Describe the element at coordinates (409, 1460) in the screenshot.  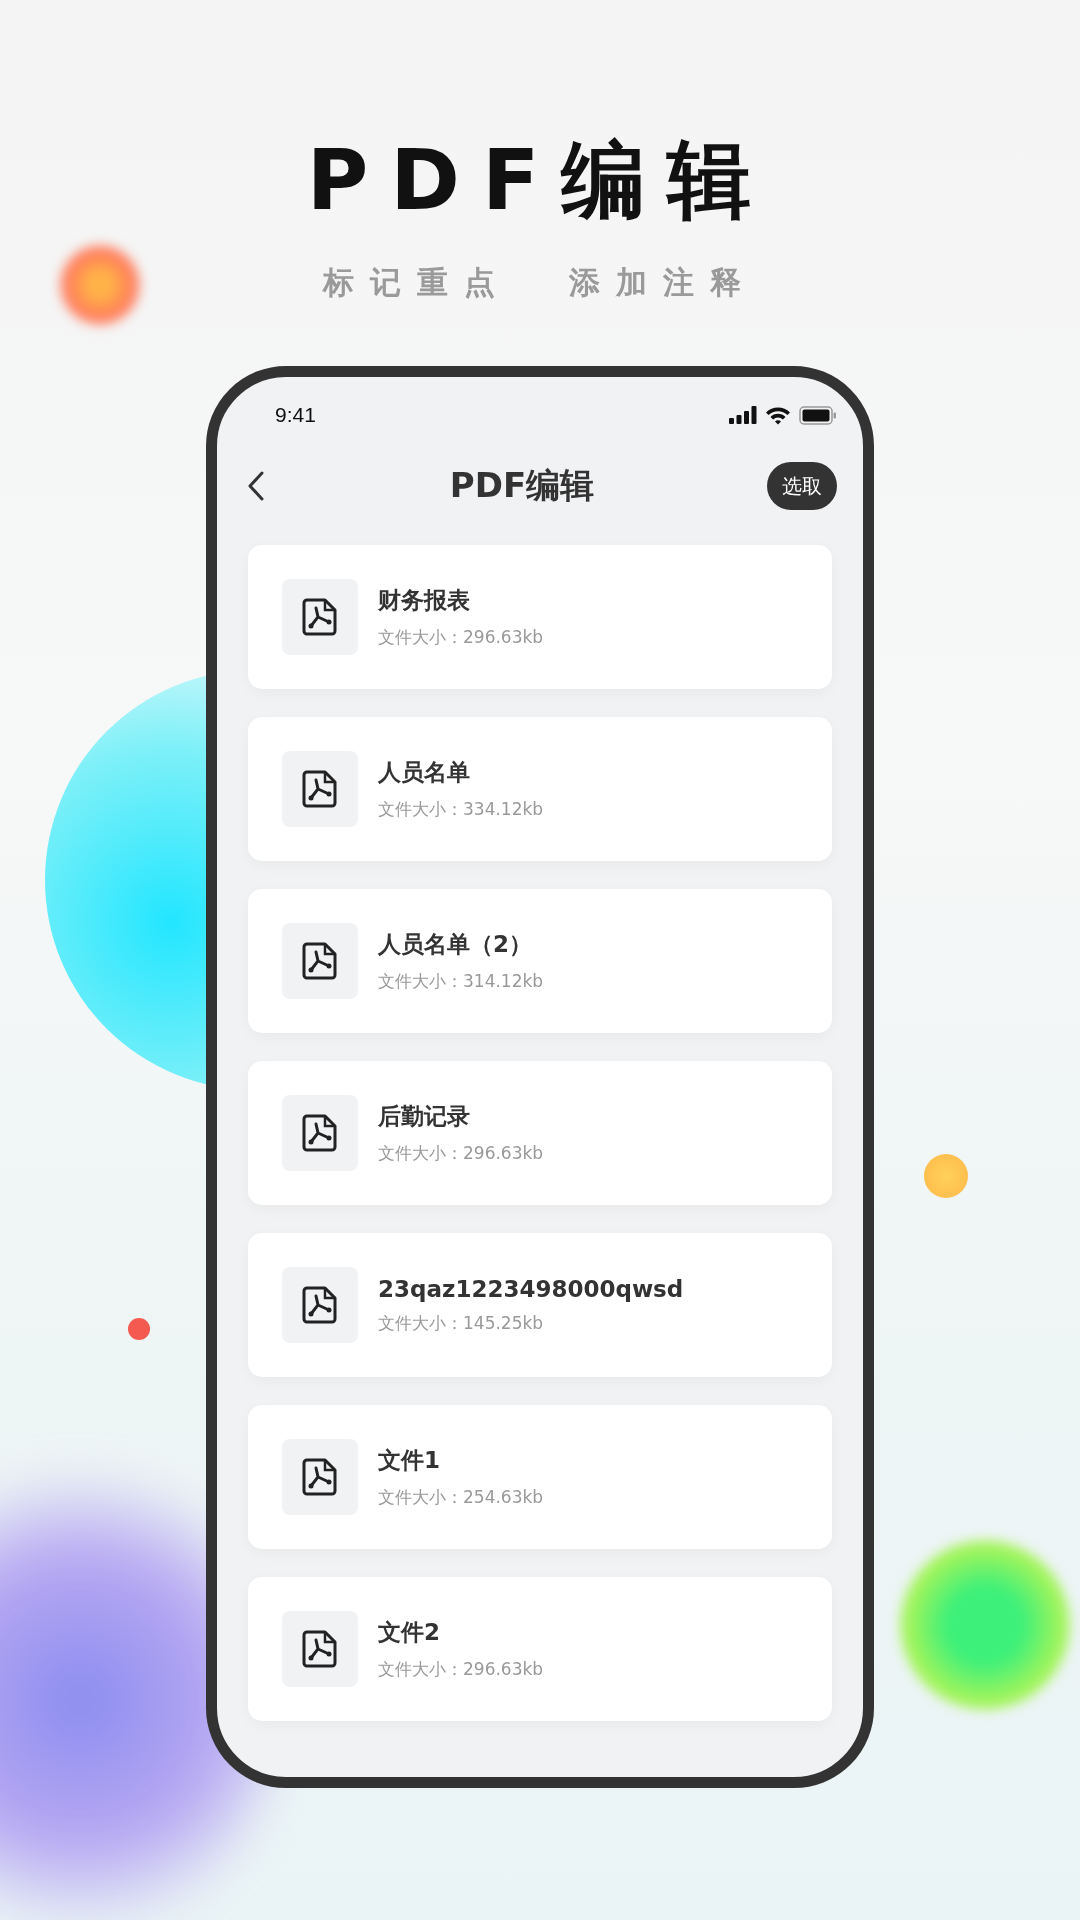
I see `file-name: 文件1` at that location.